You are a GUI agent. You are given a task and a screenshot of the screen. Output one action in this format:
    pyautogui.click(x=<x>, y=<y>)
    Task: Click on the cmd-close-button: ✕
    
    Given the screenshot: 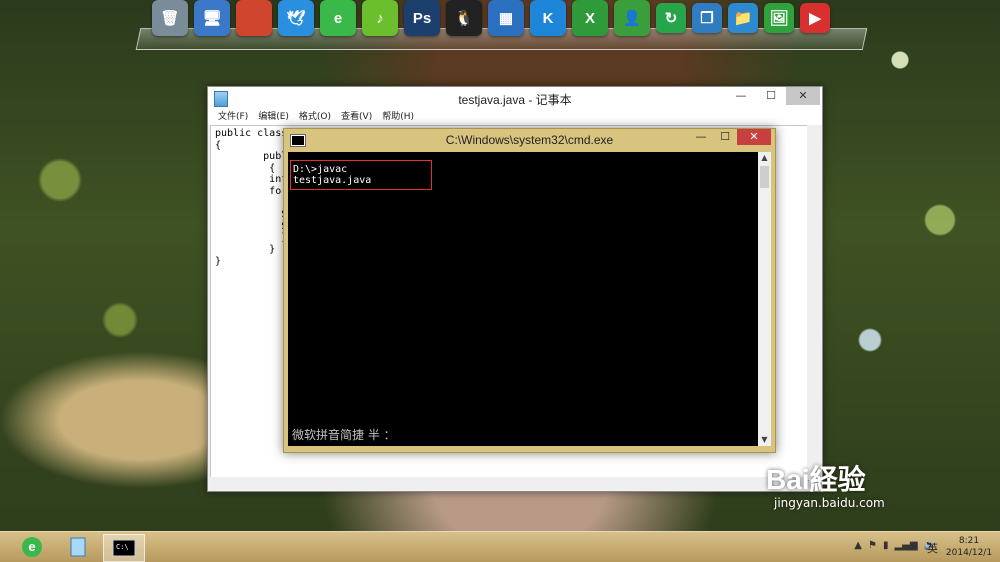 What is the action you would take?
    pyautogui.click(x=754, y=137)
    